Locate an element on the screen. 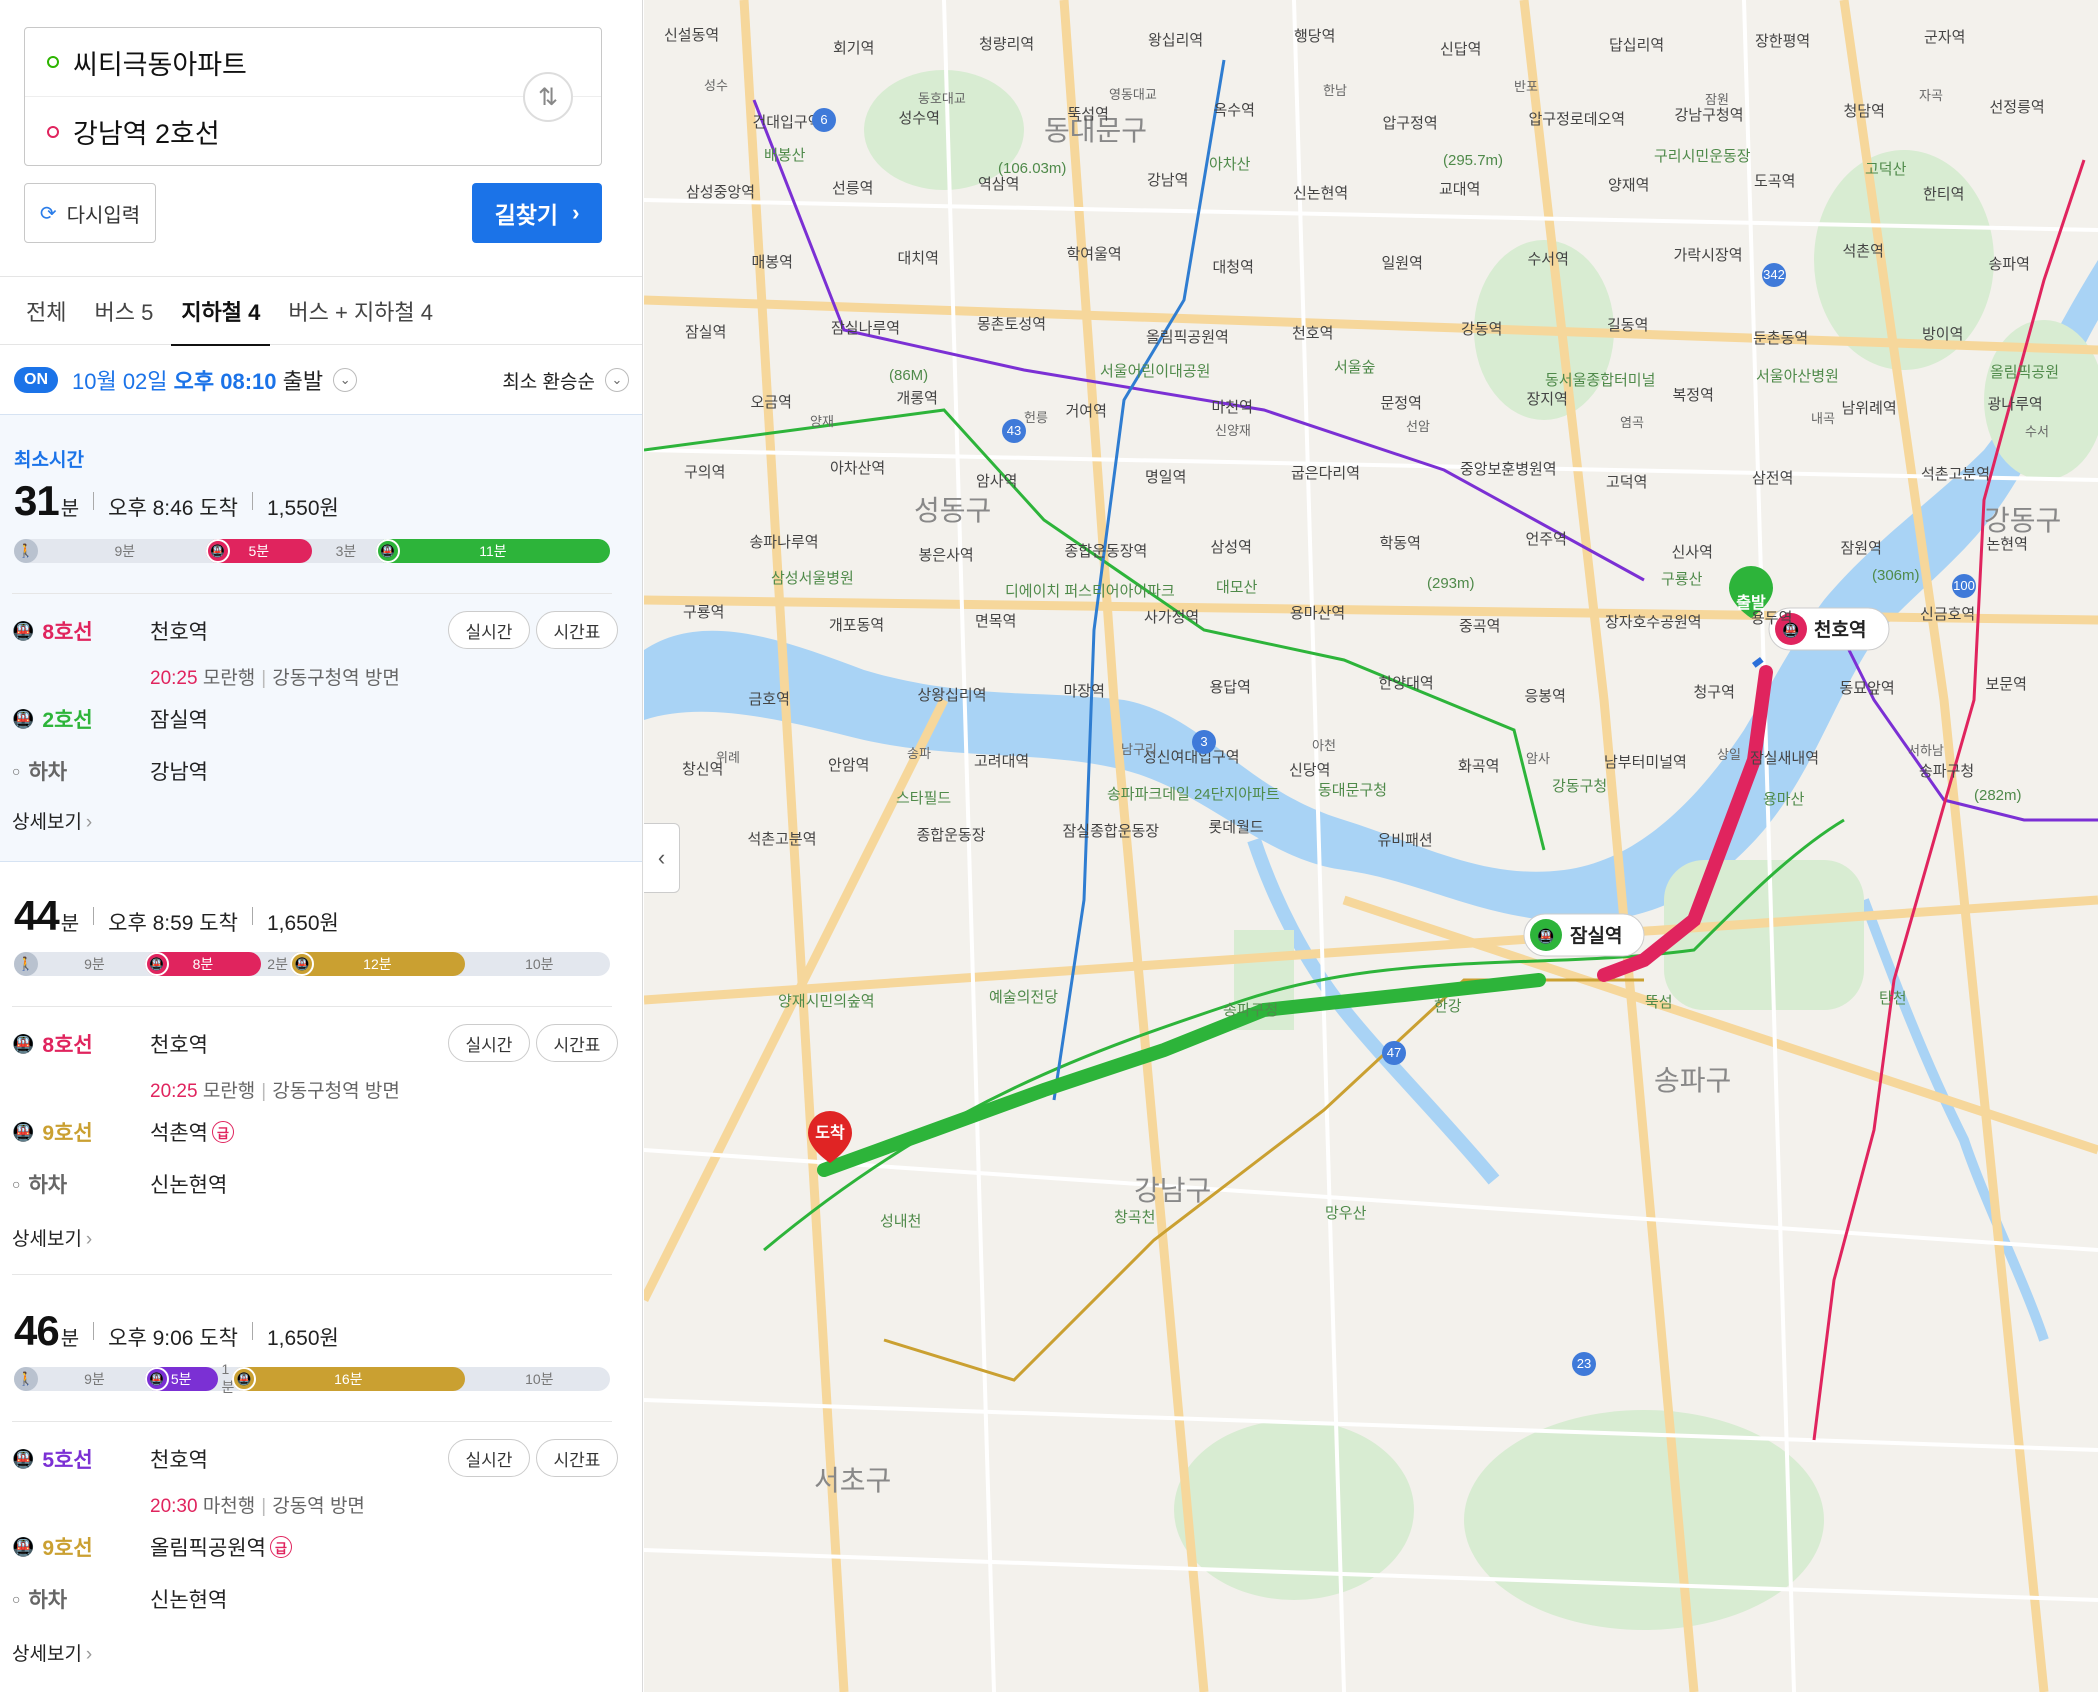 The height and width of the screenshot is (1692, 2098). train-time: 20:25 is located at coordinates (174, 678).